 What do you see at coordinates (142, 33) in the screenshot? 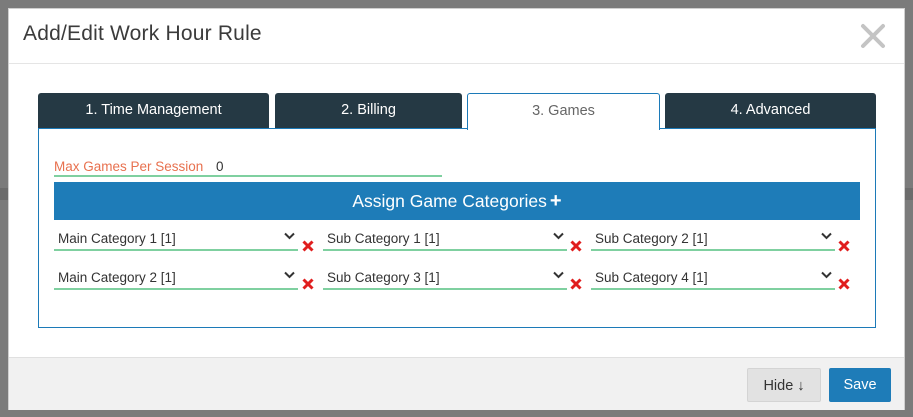
I see `modal-title: Add/Edit Work Hour Rule` at bounding box center [142, 33].